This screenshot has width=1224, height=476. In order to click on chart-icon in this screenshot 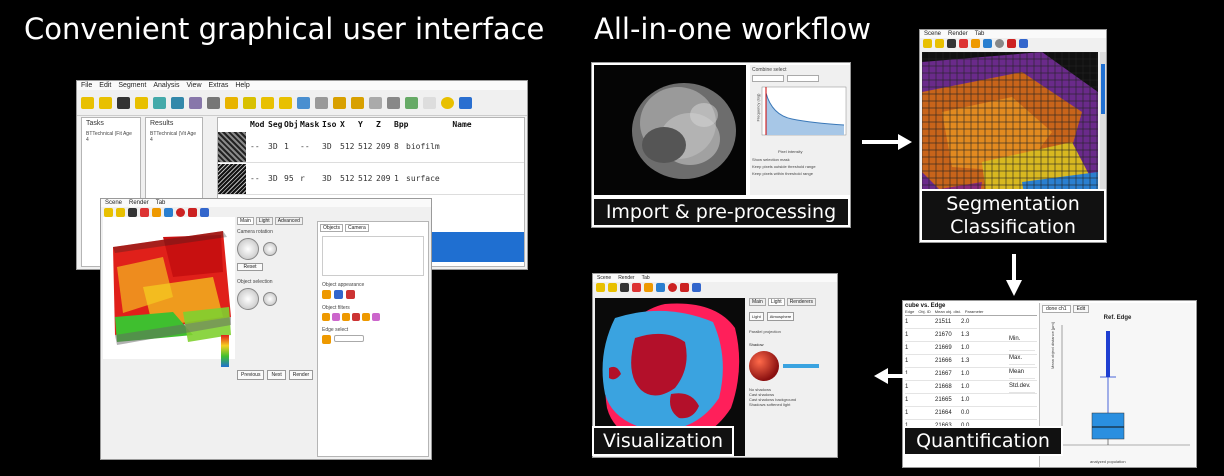, I will do `click(411, 102)`.